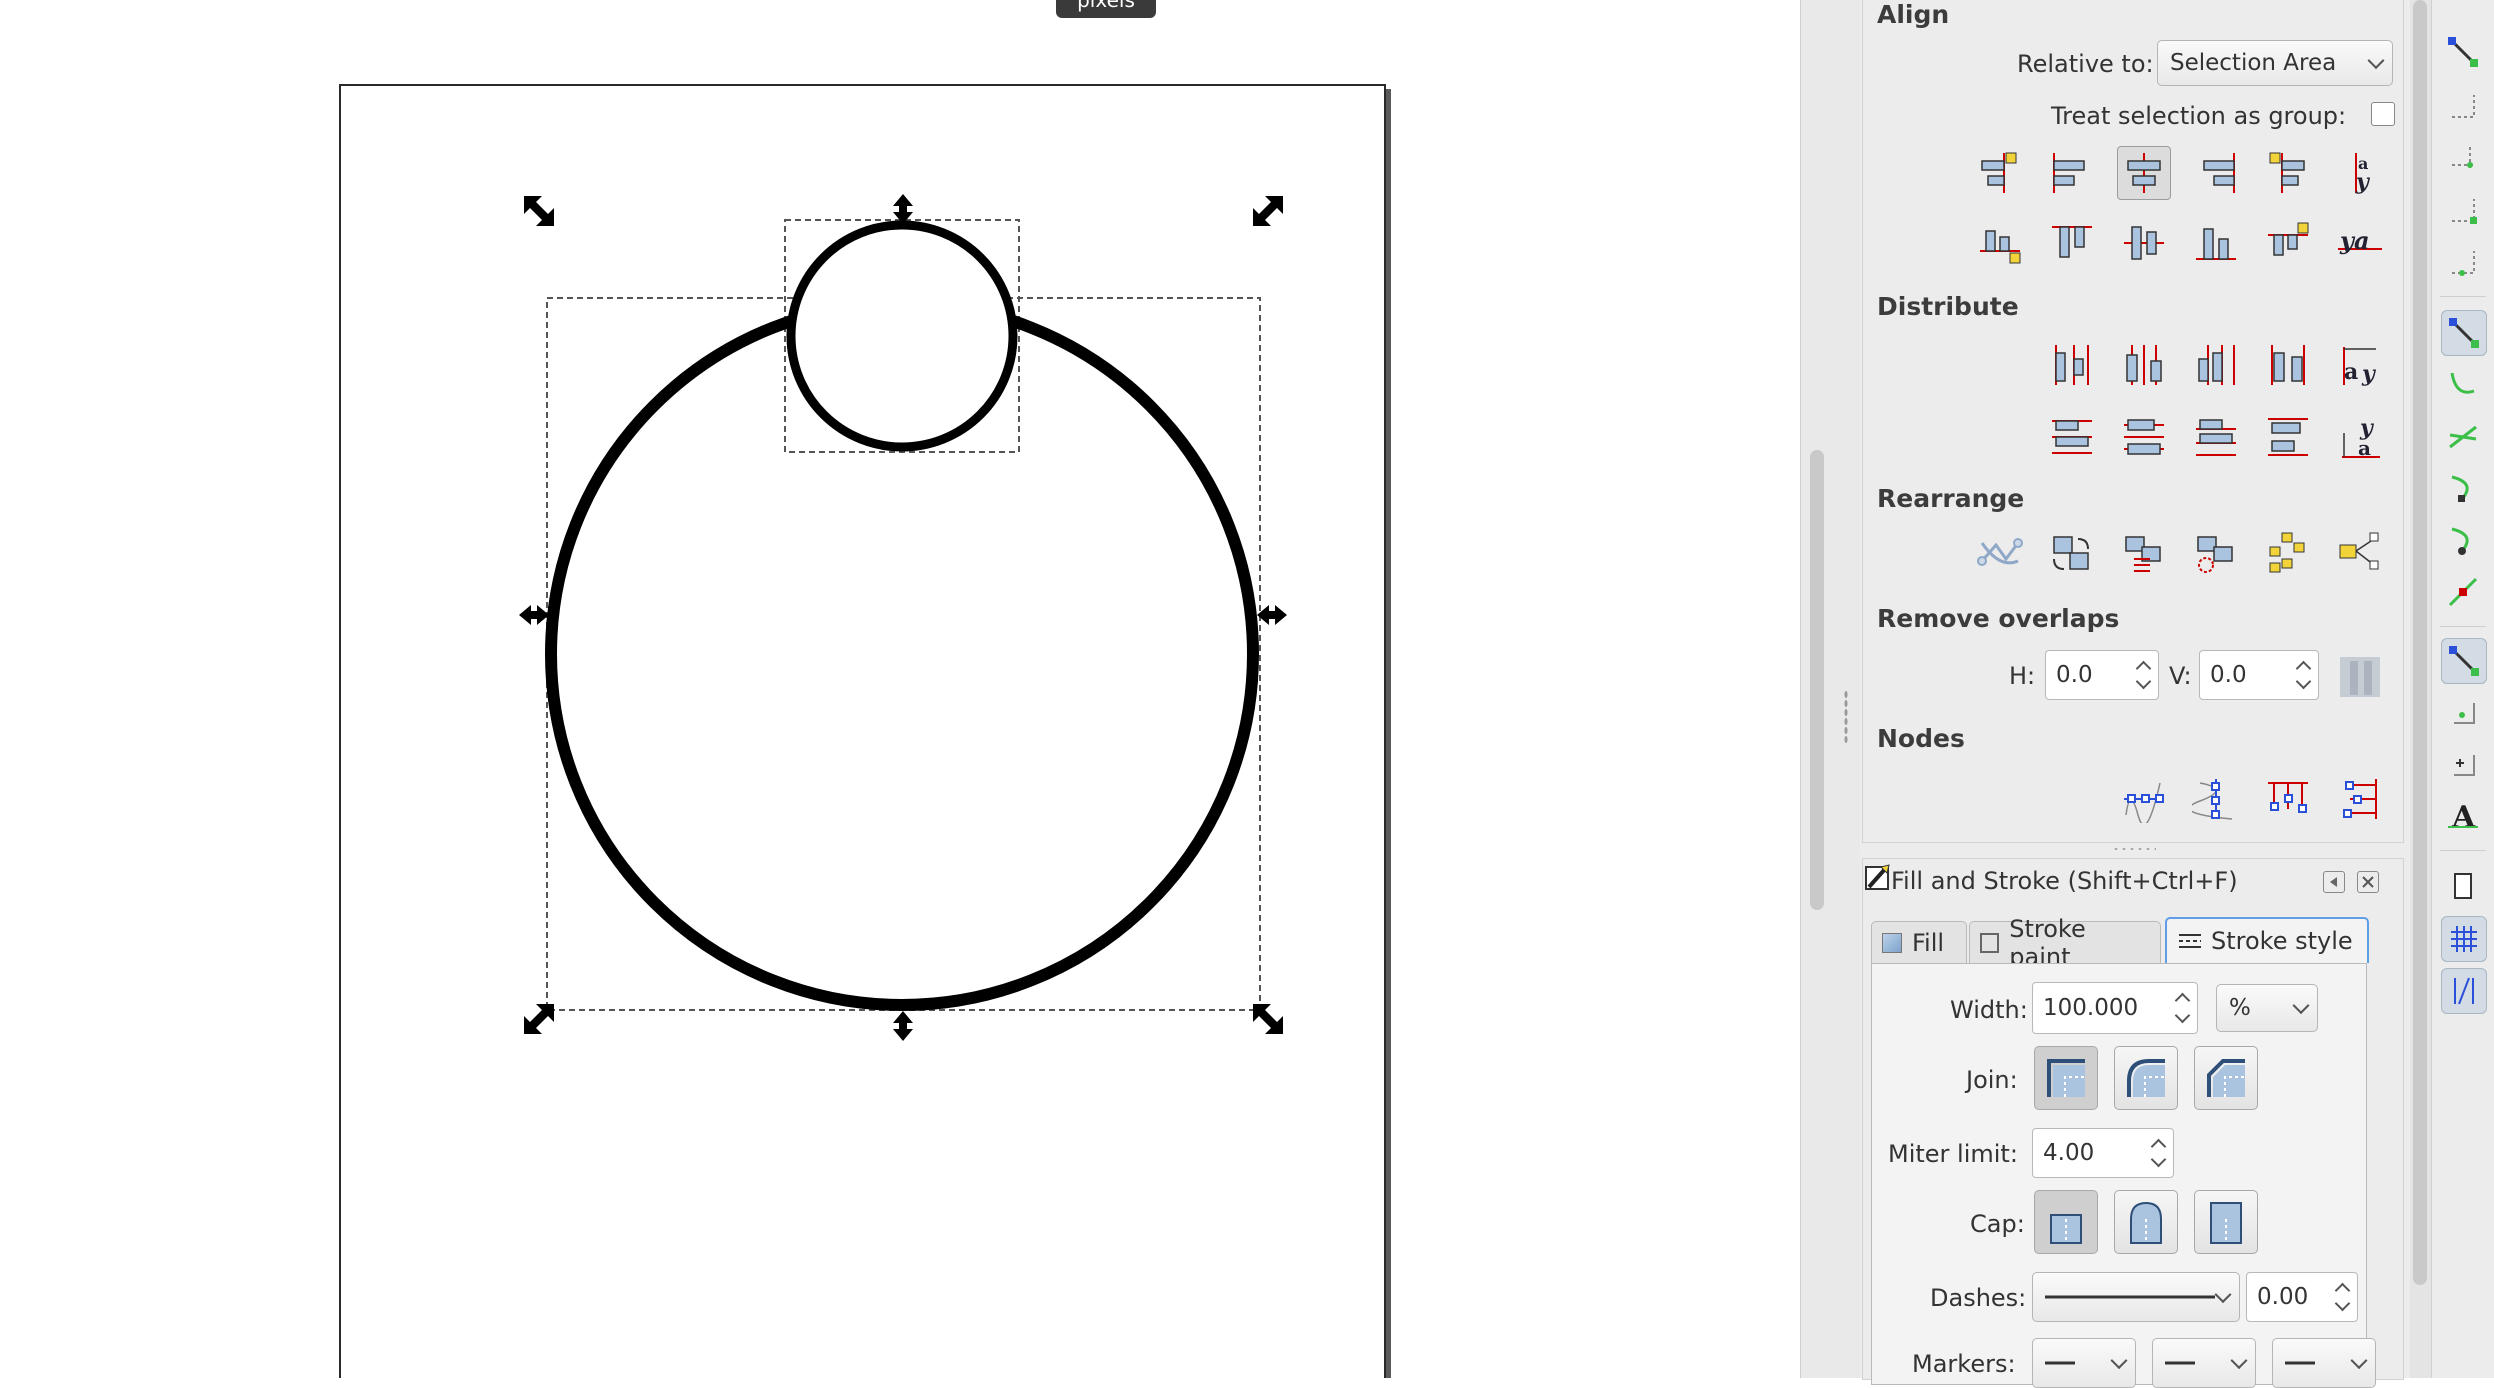 The height and width of the screenshot is (1388, 2494). Describe the element at coordinates (2360, 553) in the screenshot. I see `randomize-positions-button` at that location.